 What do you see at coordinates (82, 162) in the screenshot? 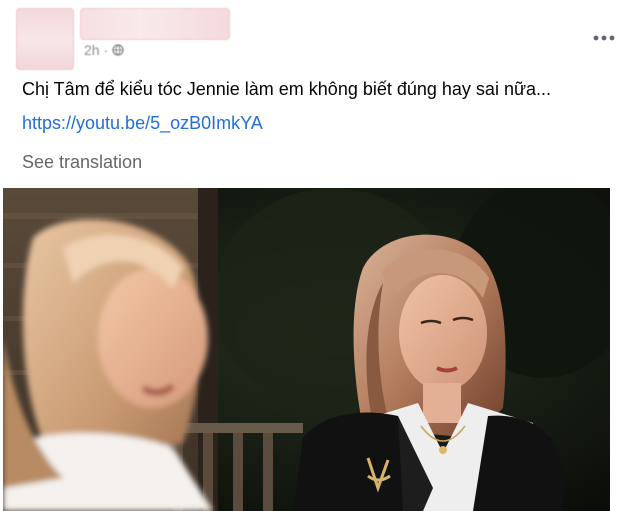
I see `see-translation-link: See translation` at bounding box center [82, 162].